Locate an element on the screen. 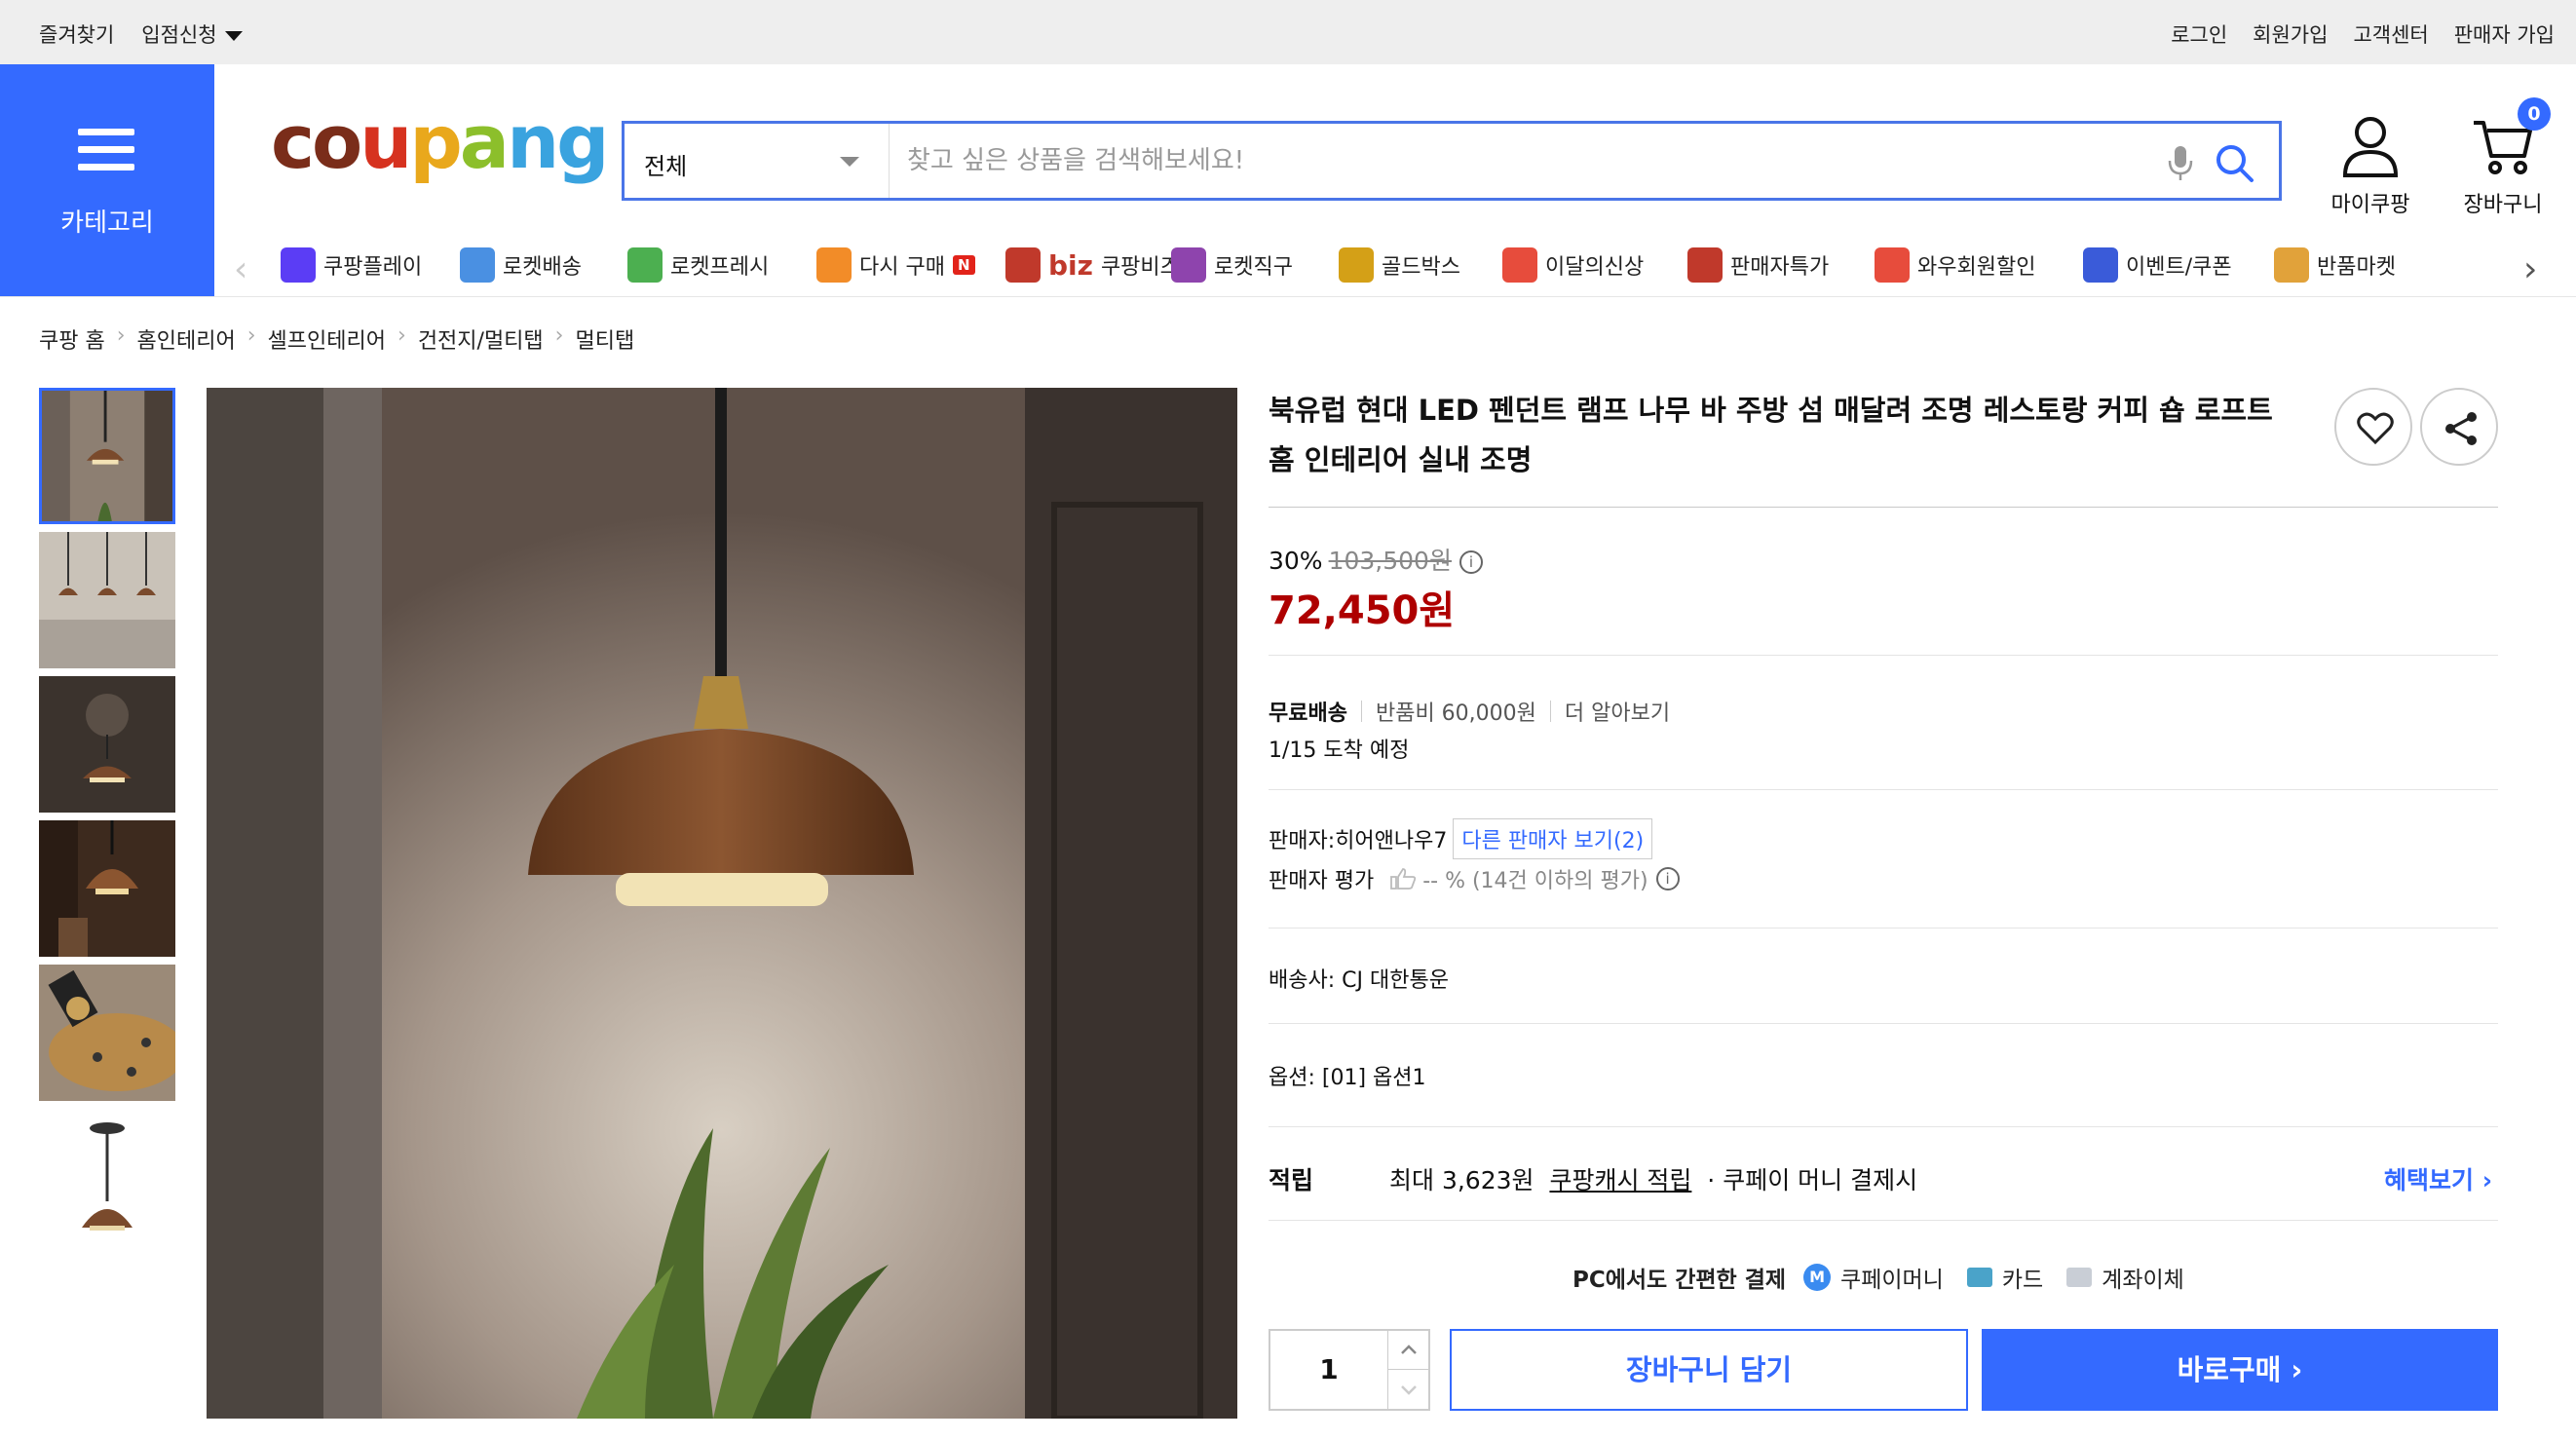  seller-signup-link: 판매자 가입 is located at coordinates (2504, 34).